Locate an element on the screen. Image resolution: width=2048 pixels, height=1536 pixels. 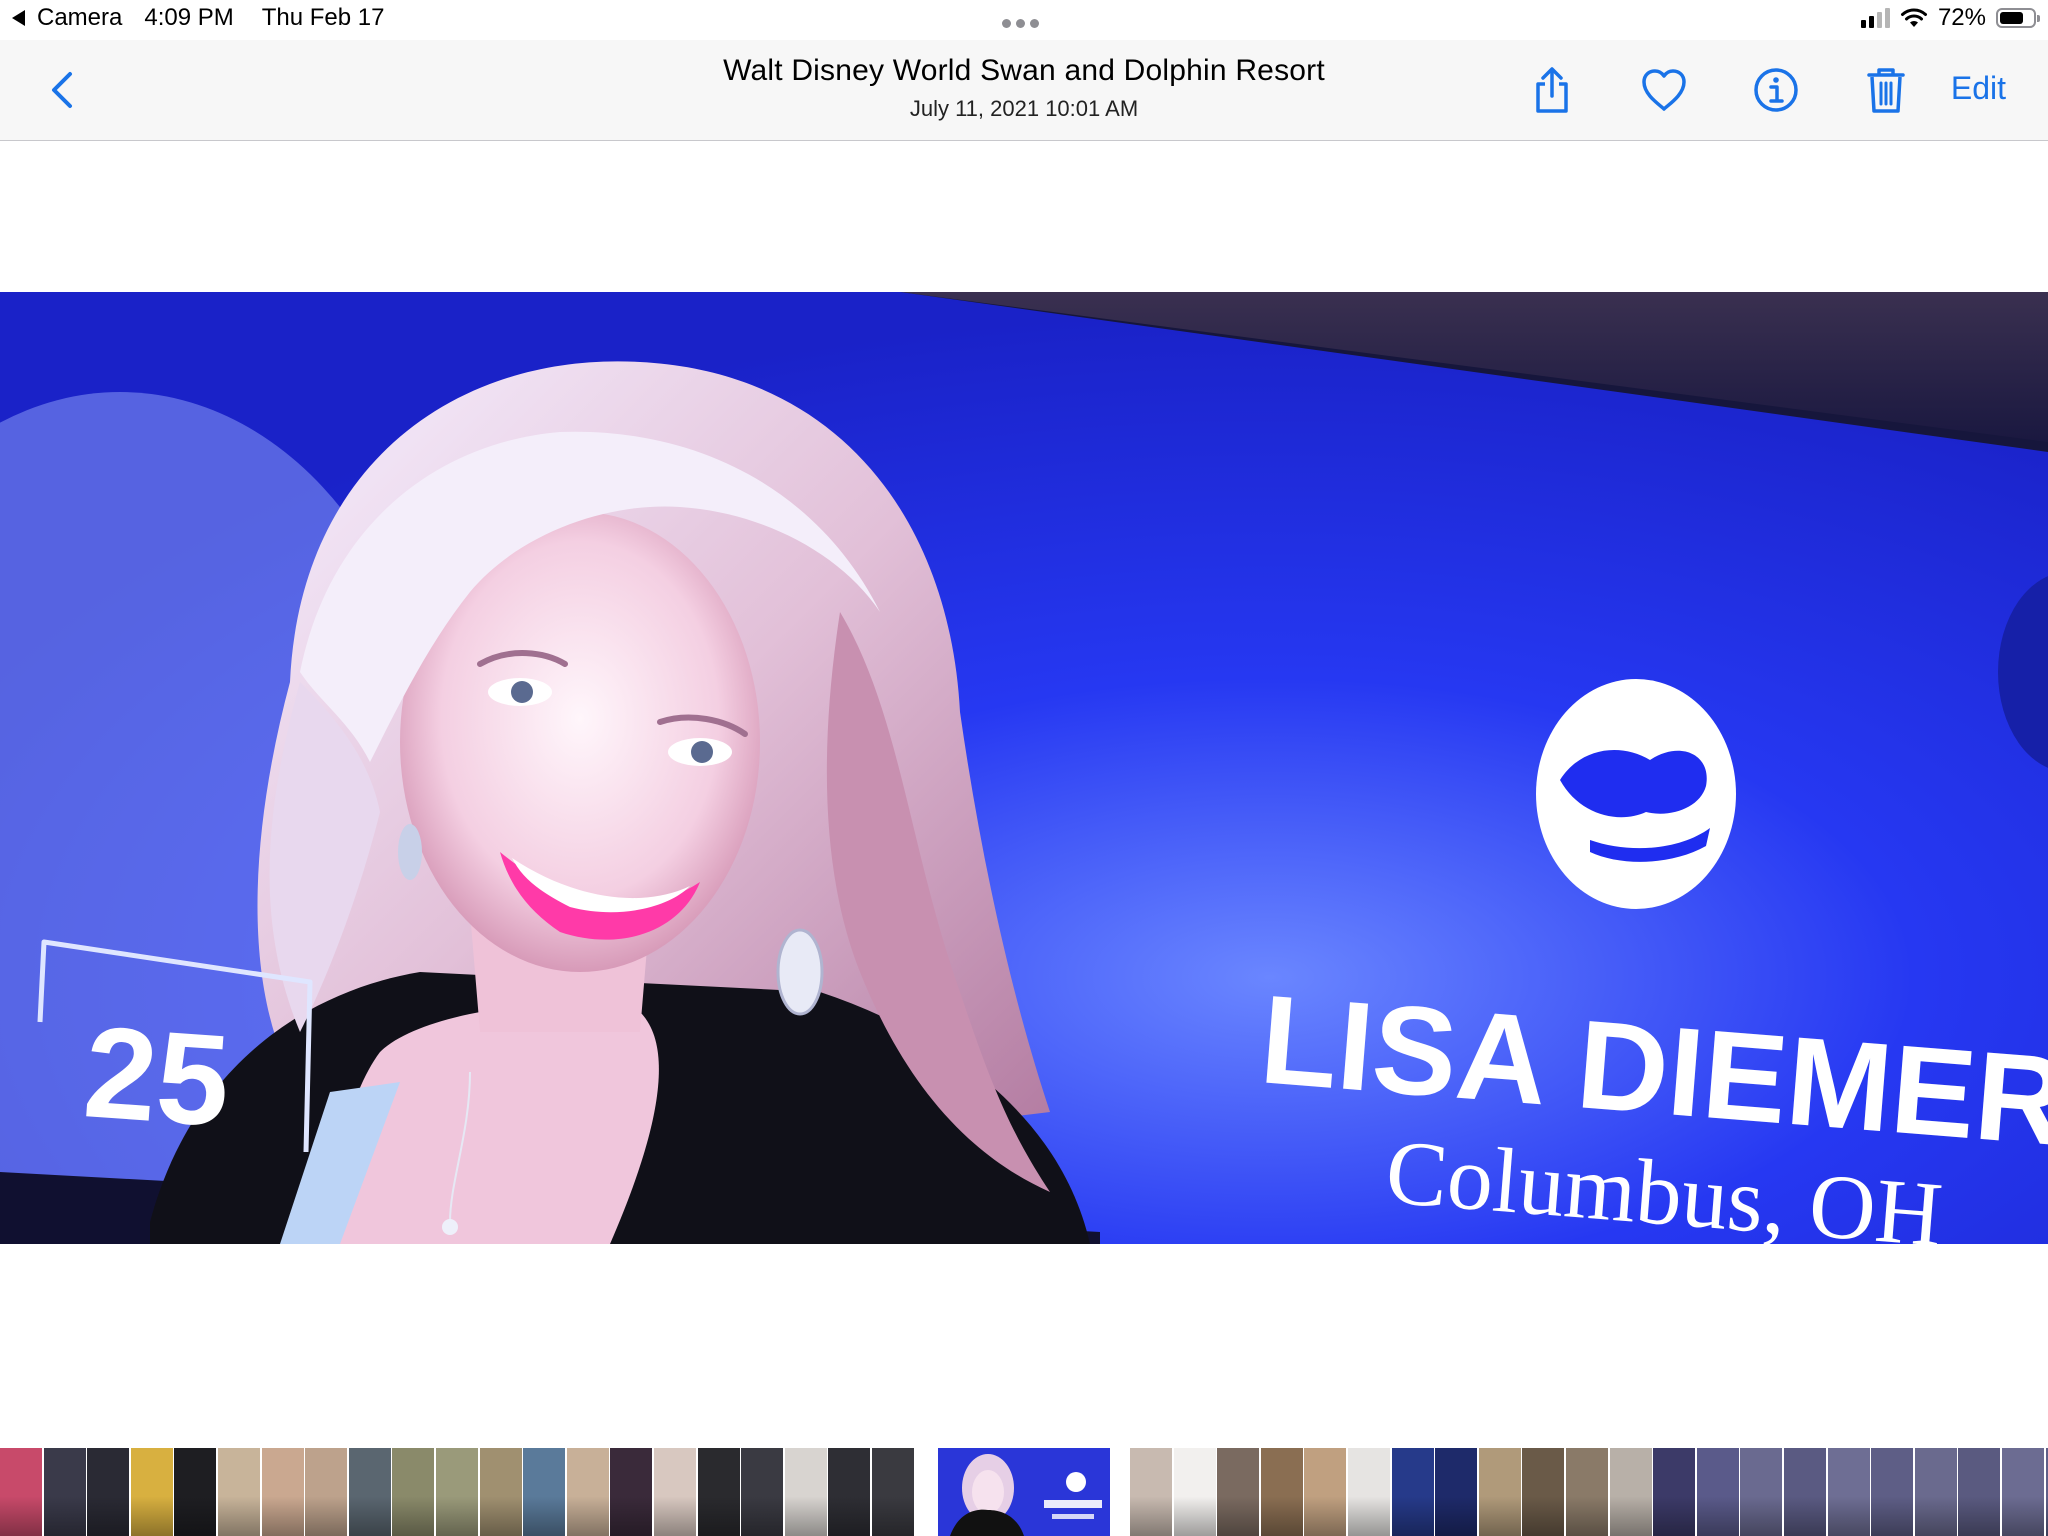
status-left: Camera 4:09 PM Thu Feb 17 is located at coordinates (198, 18).